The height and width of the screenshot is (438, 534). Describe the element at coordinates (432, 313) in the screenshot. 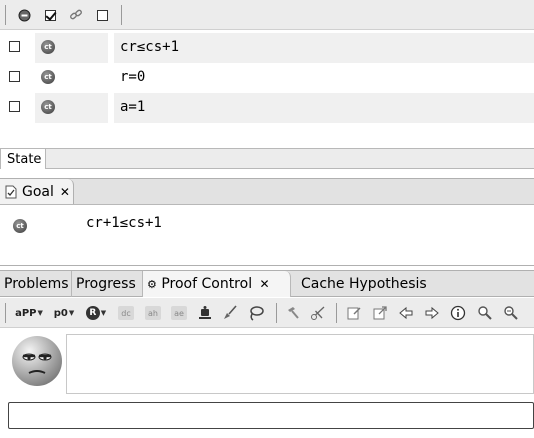

I see `arrow-right-icon` at that location.